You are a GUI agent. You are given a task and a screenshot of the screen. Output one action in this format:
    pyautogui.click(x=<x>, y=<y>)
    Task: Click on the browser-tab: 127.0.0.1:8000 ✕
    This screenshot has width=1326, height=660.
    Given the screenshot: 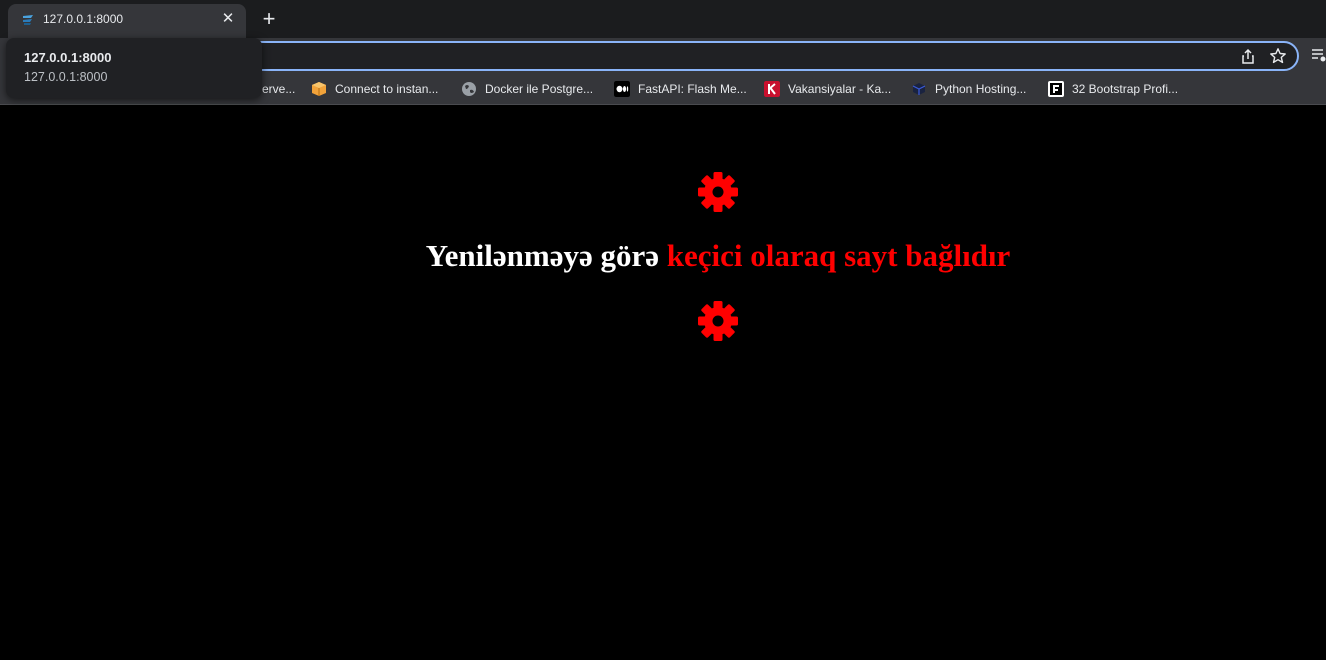 What is the action you would take?
    pyautogui.click(x=127, y=21)
    